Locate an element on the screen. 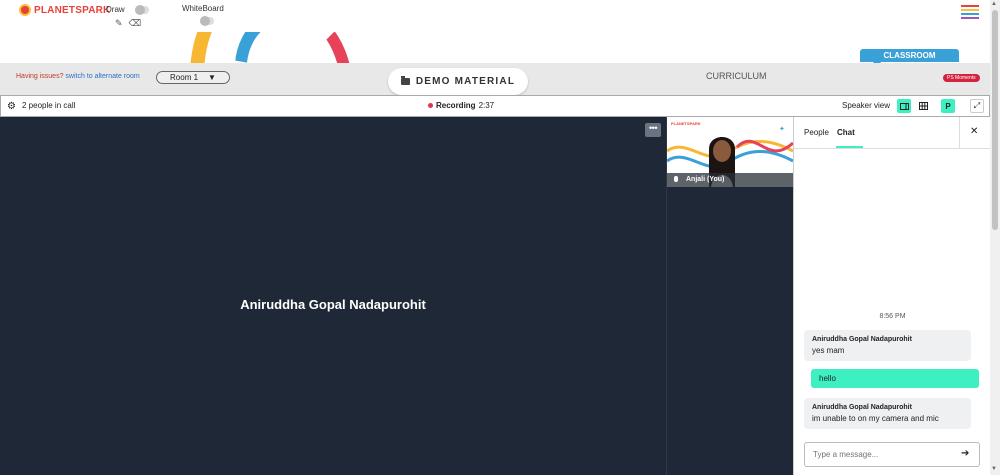 This screenshot has height=475, width=1000. alternate-room-link: switch to alternate room is located at coordinates (102, 76).